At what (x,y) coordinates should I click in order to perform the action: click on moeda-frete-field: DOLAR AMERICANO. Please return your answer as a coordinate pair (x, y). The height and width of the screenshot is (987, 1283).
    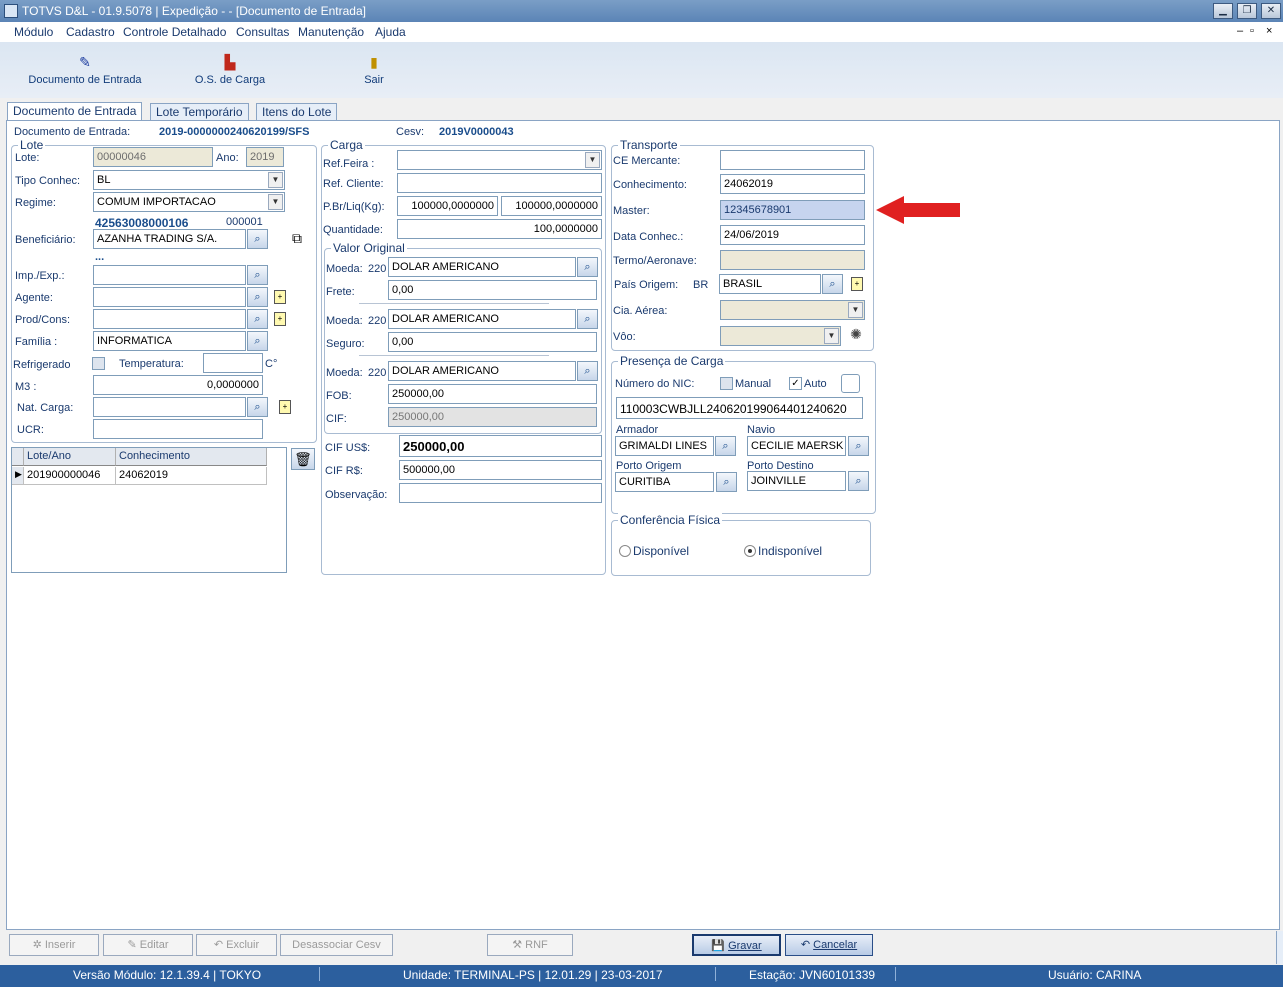
    Looking at the image, I should click on (482, 267).